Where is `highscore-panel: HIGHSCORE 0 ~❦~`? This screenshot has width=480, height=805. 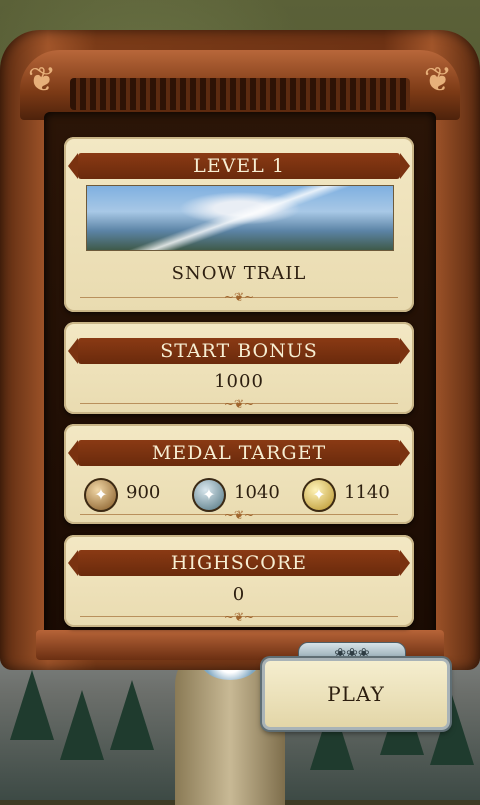 highscore-panel: HIGHSCORE 0 ~❦~ is located at coordinates (239, 581).